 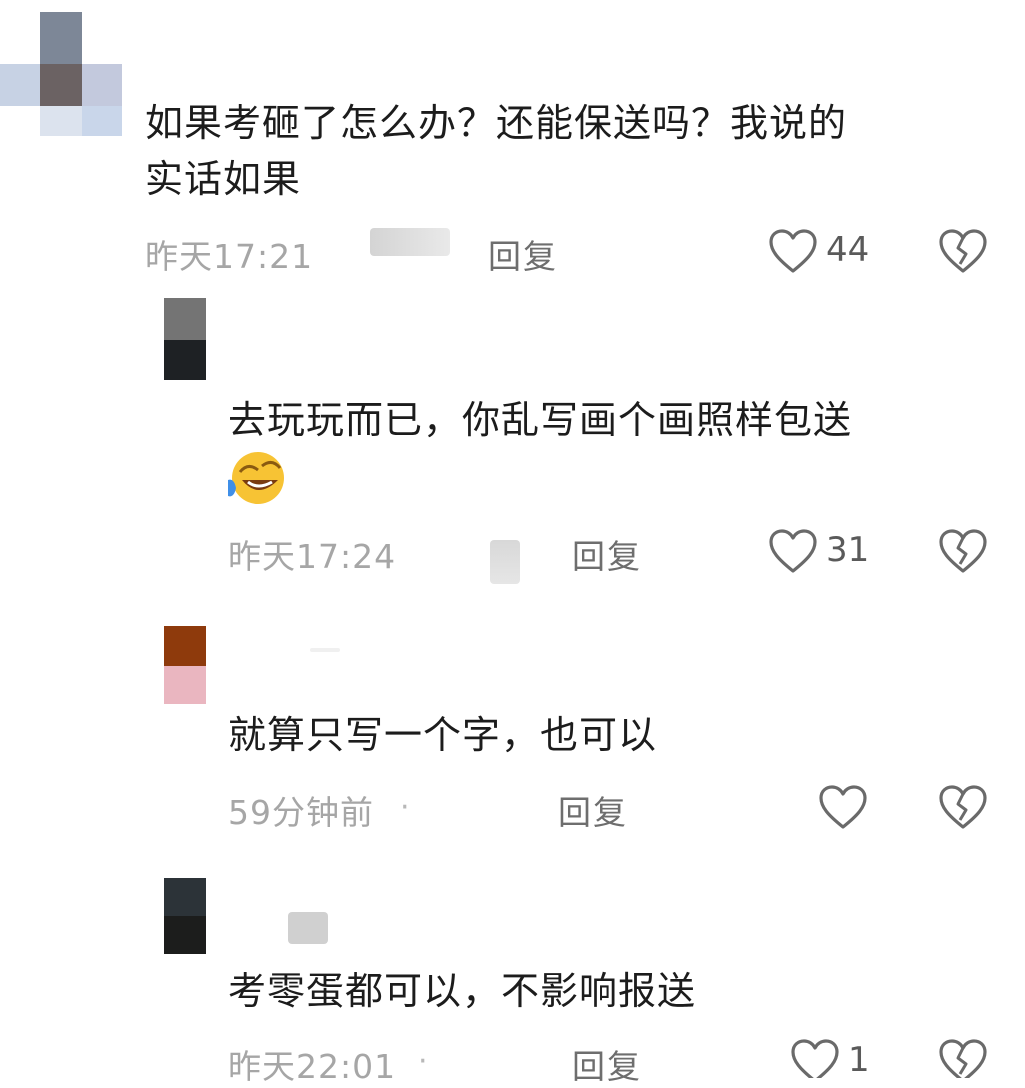 I want to click on reply-text: 考零蛋都可以，不影响报送, so click(x=462, y=991).